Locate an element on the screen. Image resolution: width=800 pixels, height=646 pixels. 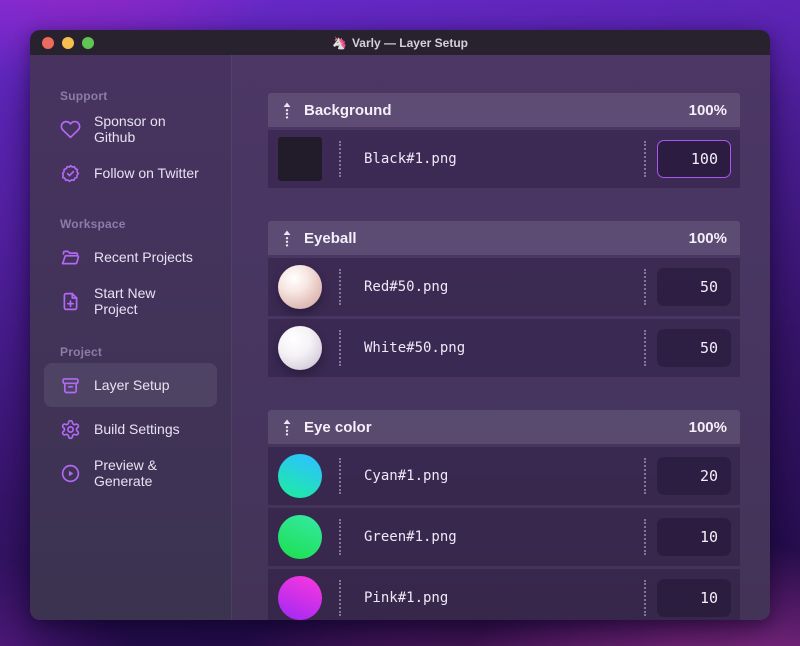
window-title: 🦄 Varly — Layer Setup is located at coordinates (400, 43).